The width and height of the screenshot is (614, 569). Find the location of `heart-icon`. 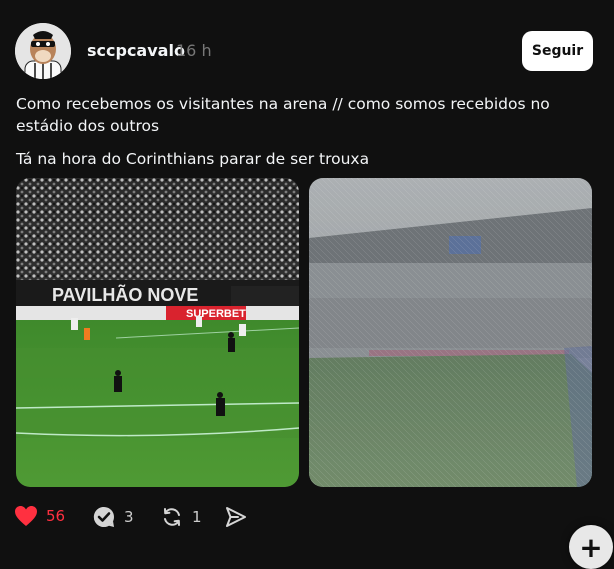

heart-icon is located at coordinates (26, 516).